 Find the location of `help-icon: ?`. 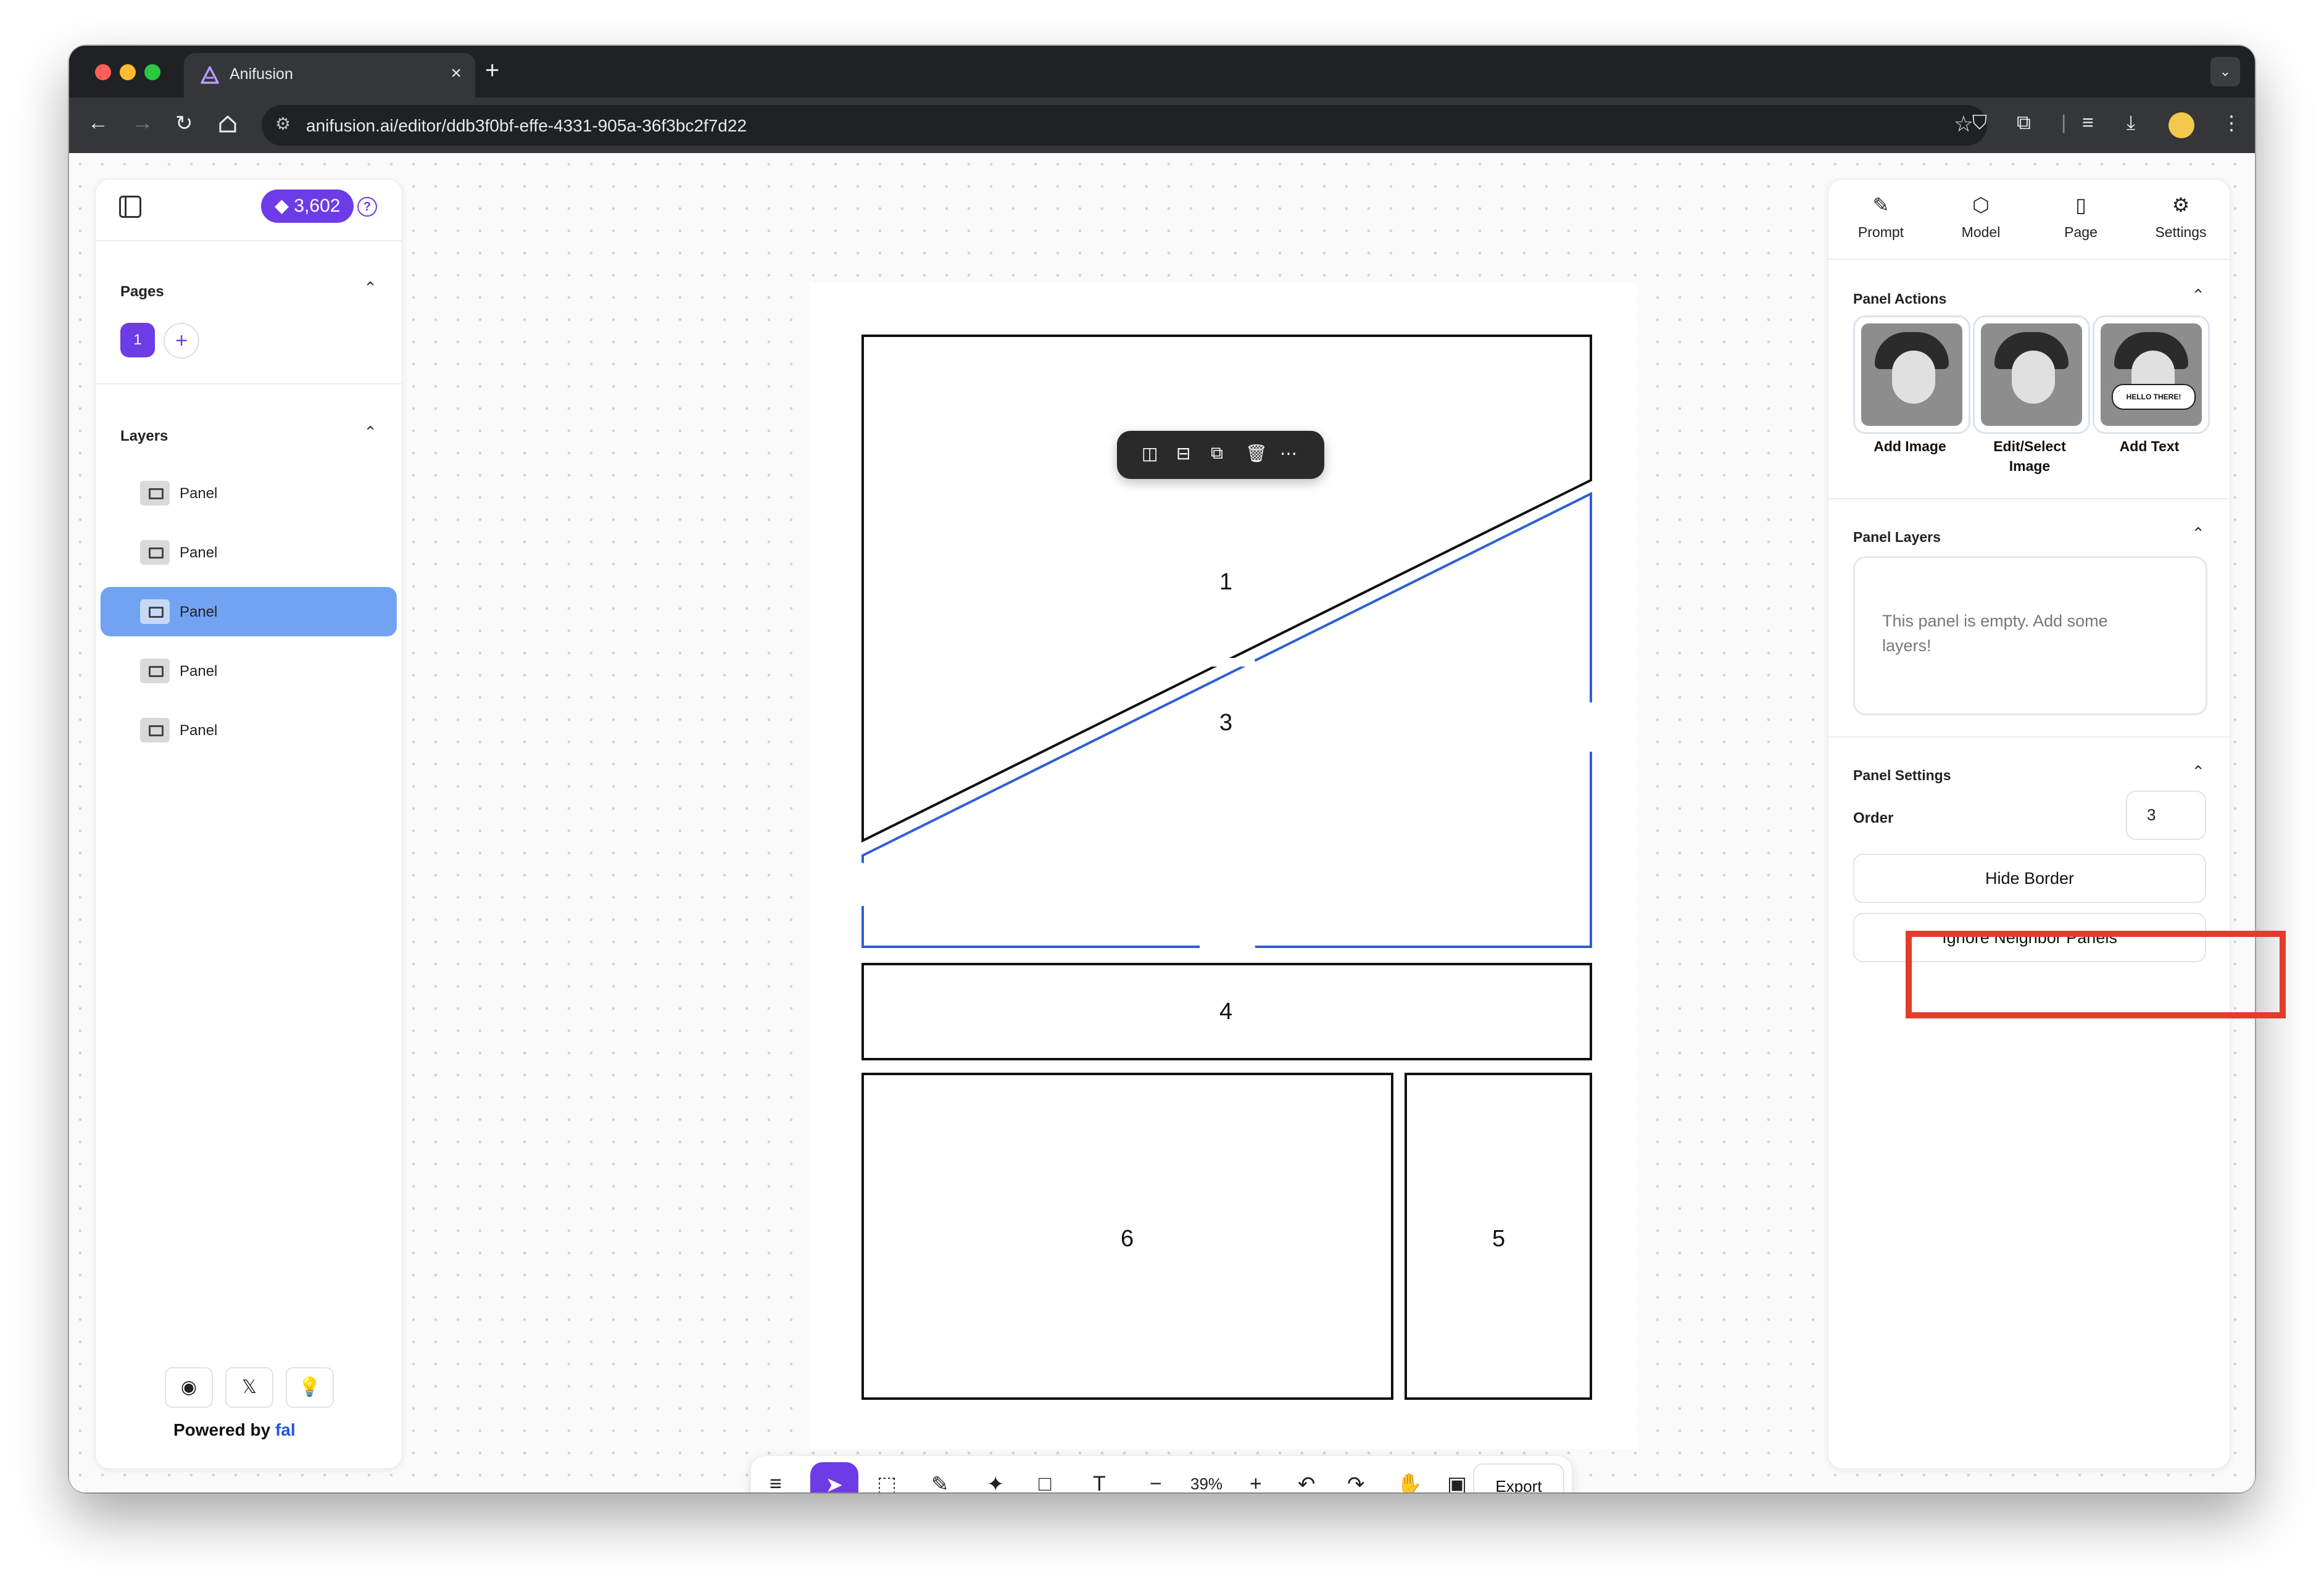

help-icon: ? is located at coordinates (367, 207).